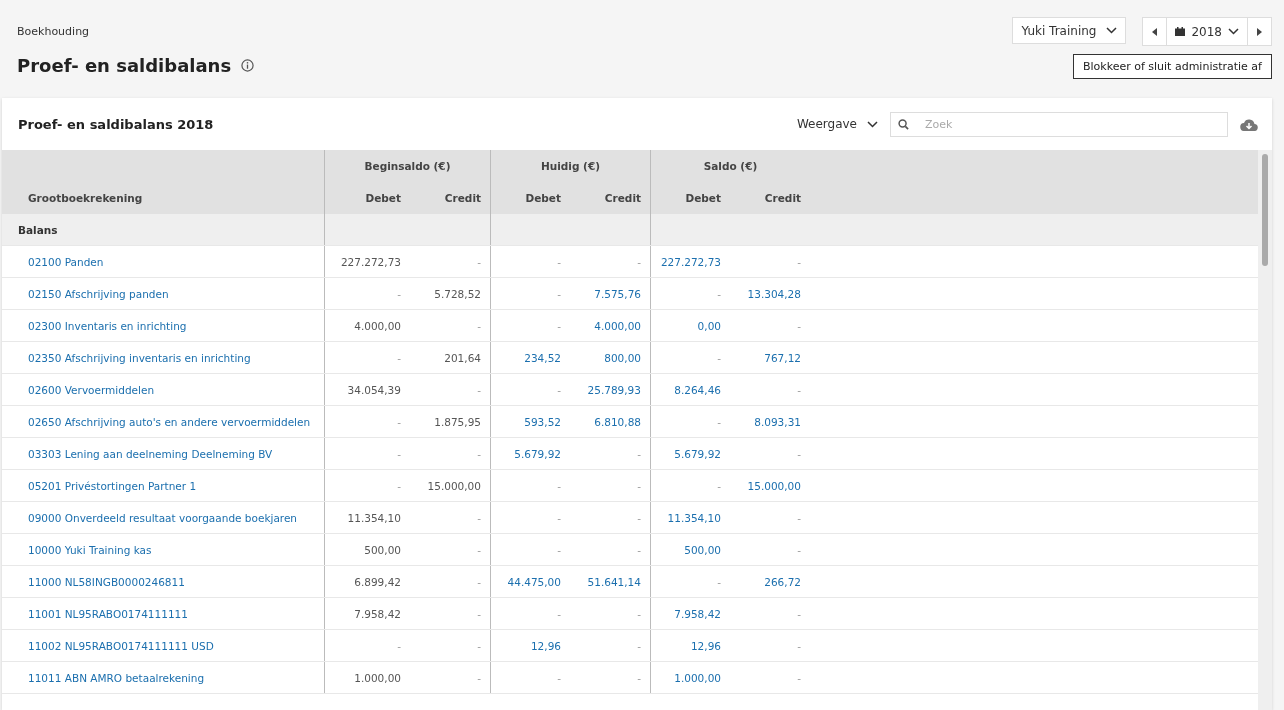 The image size is (1284, 710). Describe the element at coordinates (98, 293) in the screenshot. I see `account-link: 02150 Afschrijving panden` at that location.